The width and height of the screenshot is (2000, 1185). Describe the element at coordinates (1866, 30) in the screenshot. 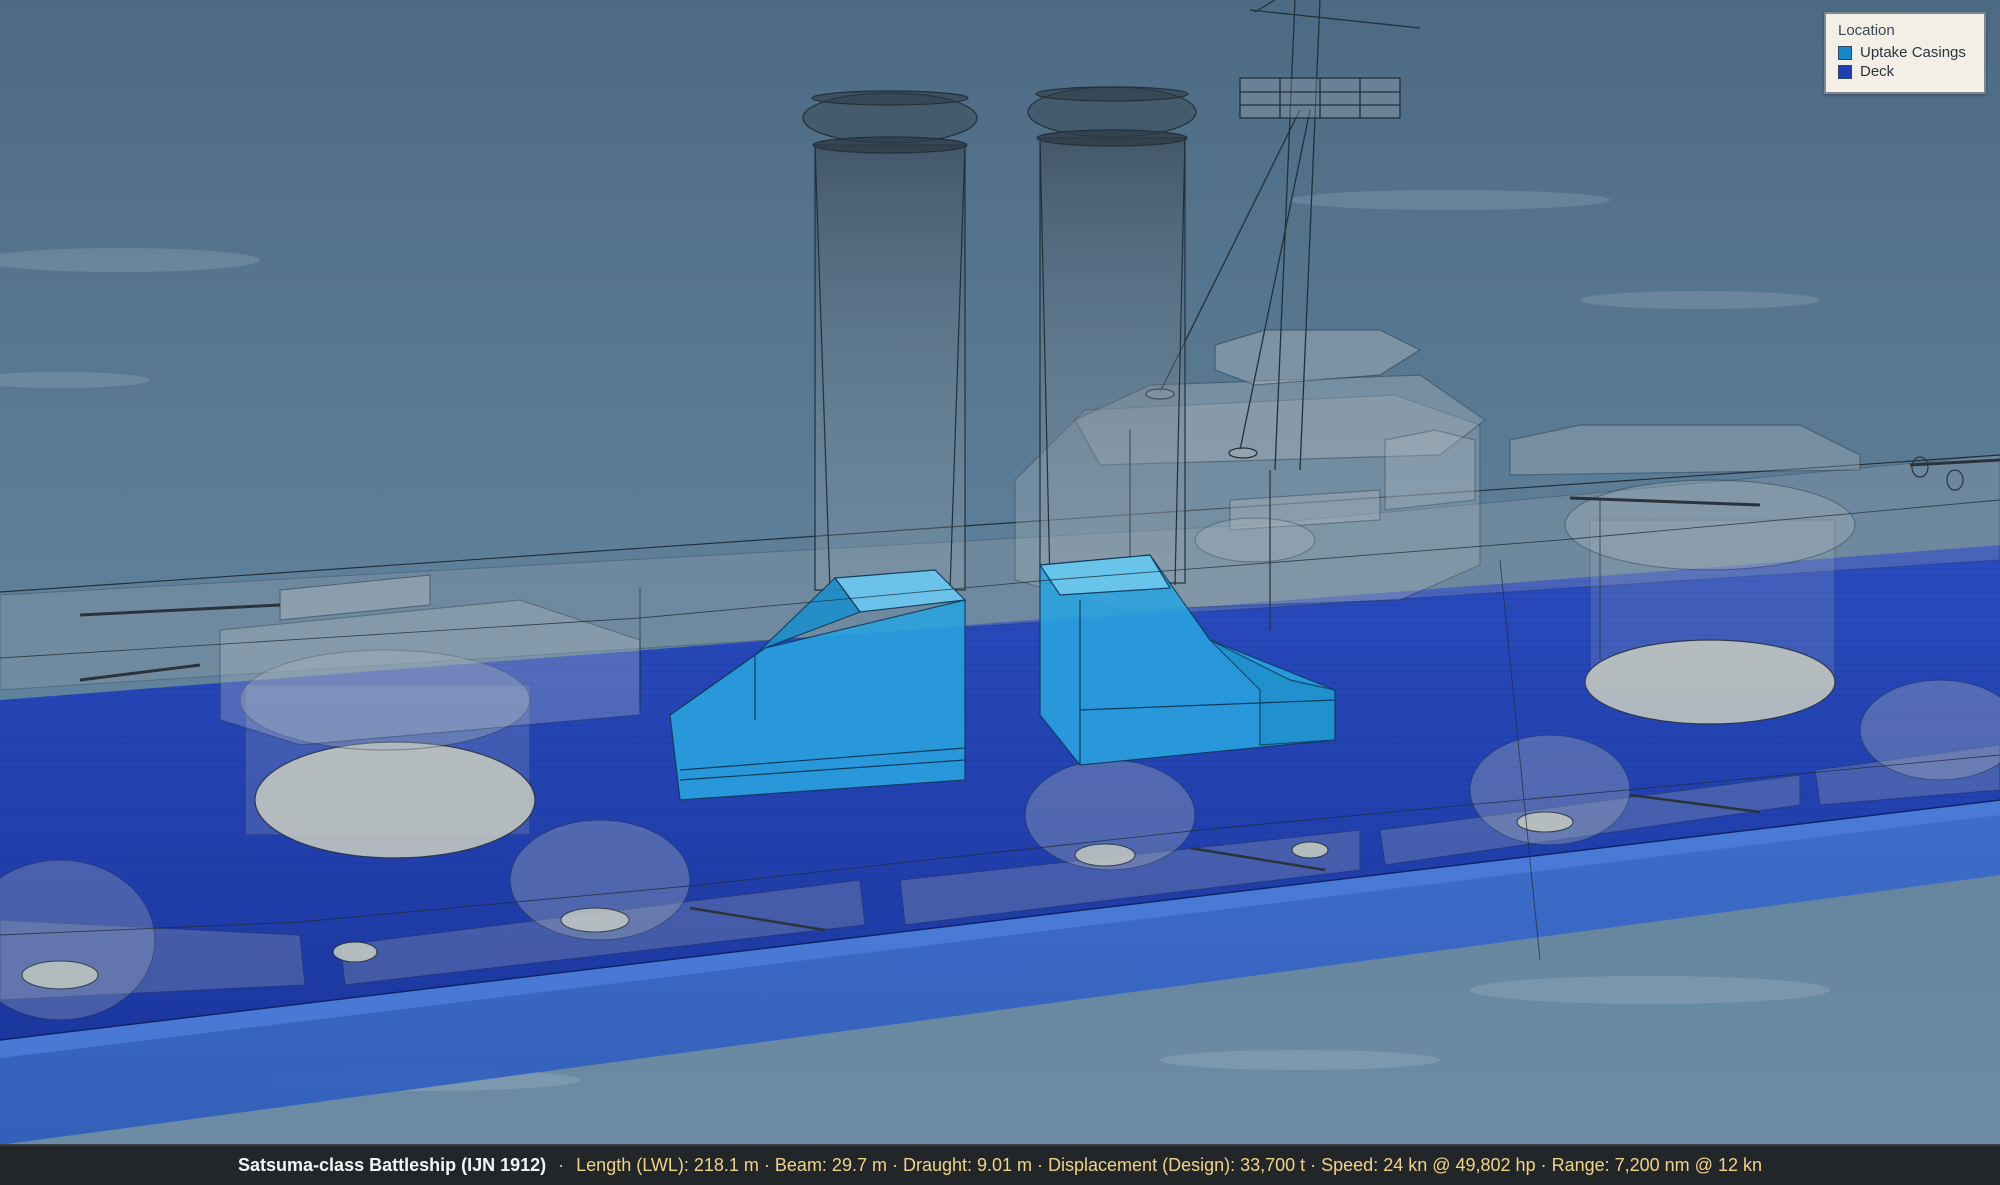

I see `legend-title: Location` at that location.